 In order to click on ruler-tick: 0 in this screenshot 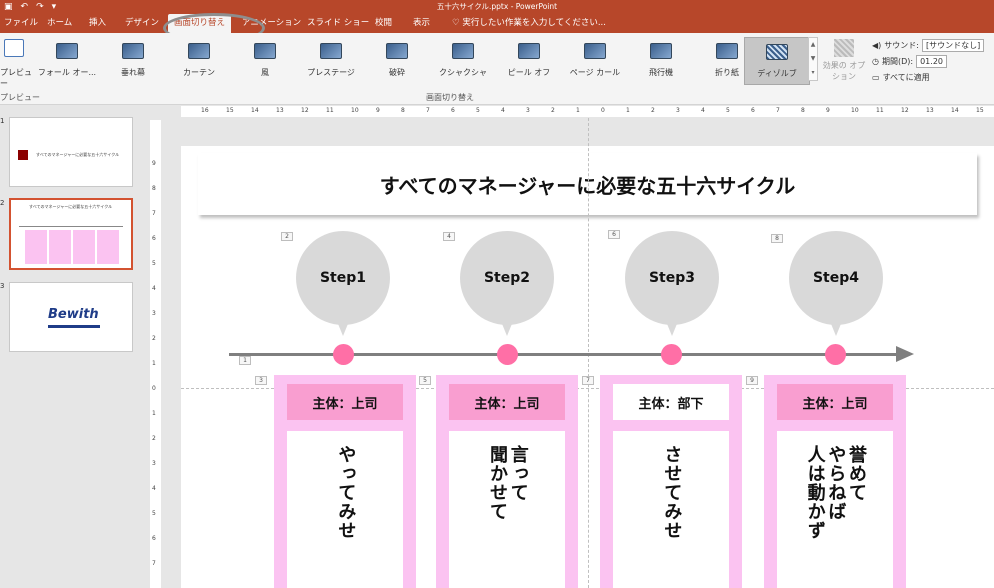, I will do `click(603, 110)`.